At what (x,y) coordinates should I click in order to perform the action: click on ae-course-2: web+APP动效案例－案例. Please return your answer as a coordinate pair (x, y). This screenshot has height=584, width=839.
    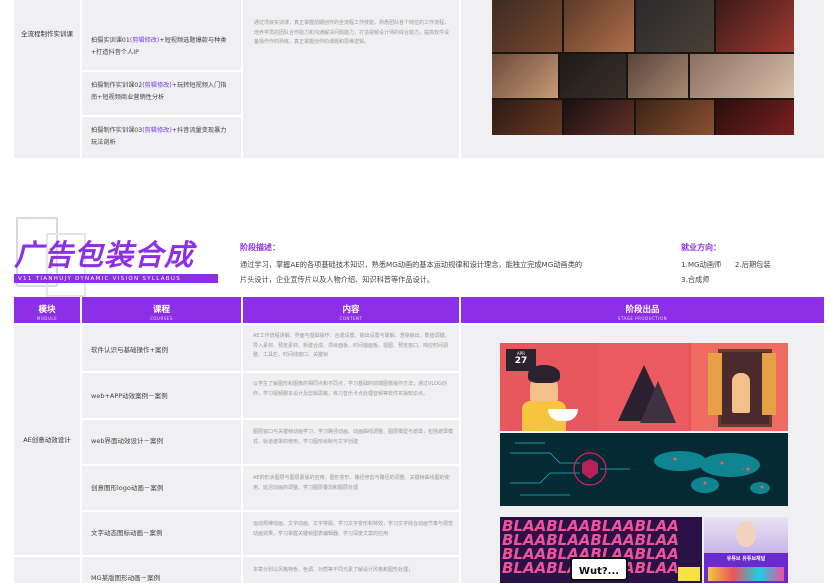
    Looking at the image, I should click on (129, 396).